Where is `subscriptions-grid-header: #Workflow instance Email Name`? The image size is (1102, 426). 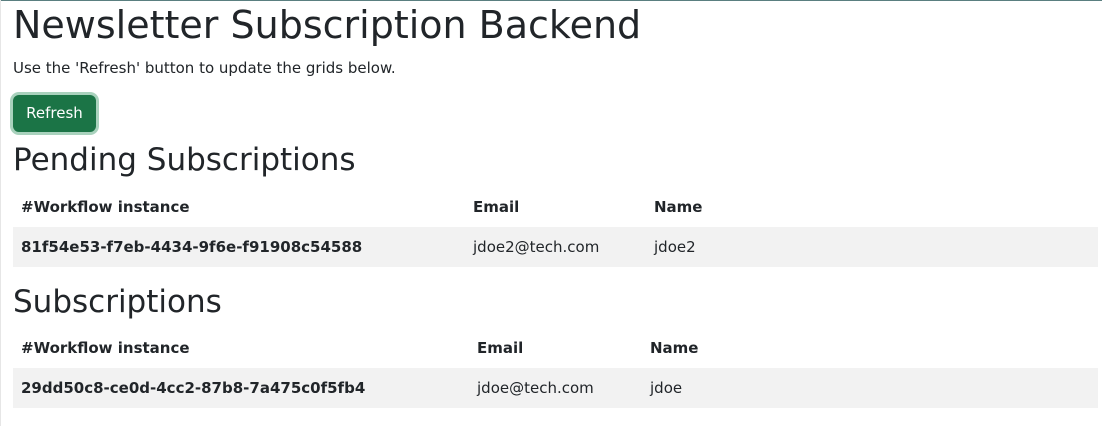
subscriptions-grid-header: #Workflow instance Email Name is located at coordinates (555, 348).